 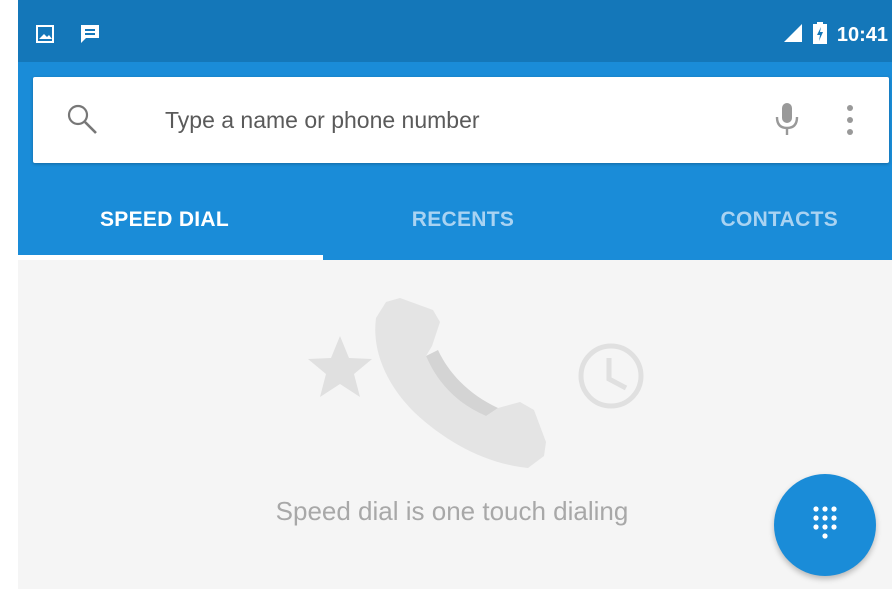 I want to click on microphone-icon, so click(x=787, y=122).